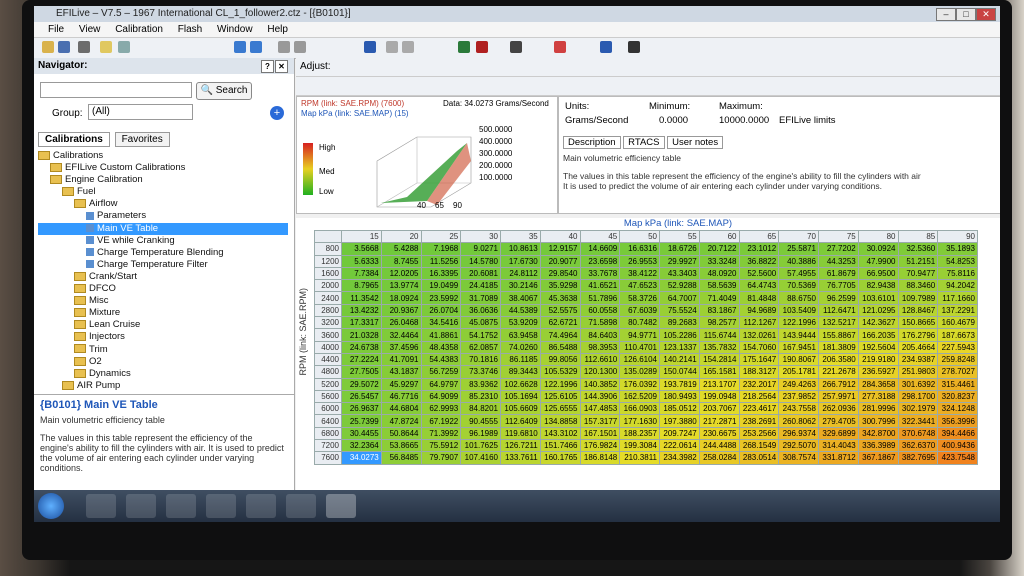 The height and width of the screenshot is (576, 1024). I want to click on table-cell: 331.8712, so click(838, 458).